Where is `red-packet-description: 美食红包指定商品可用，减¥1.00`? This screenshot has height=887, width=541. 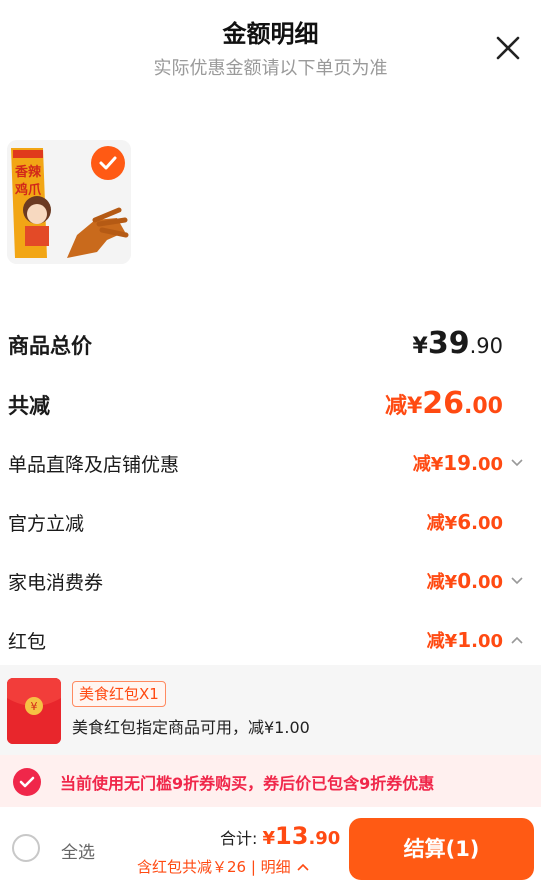 red-packet-description: 美食红包指定商品可用，减¥1.00 is located at coordinates (191, 727).